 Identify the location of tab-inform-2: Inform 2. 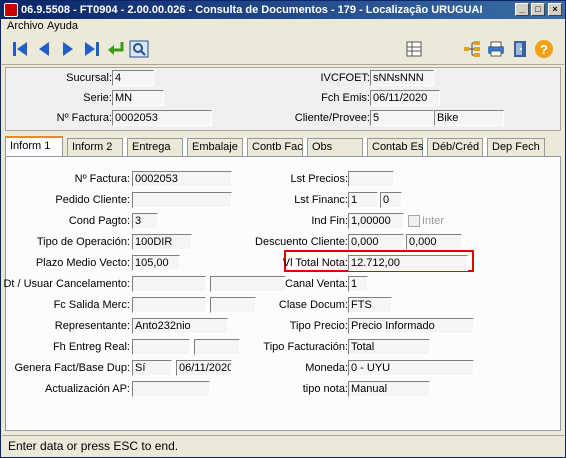
(95, 147).